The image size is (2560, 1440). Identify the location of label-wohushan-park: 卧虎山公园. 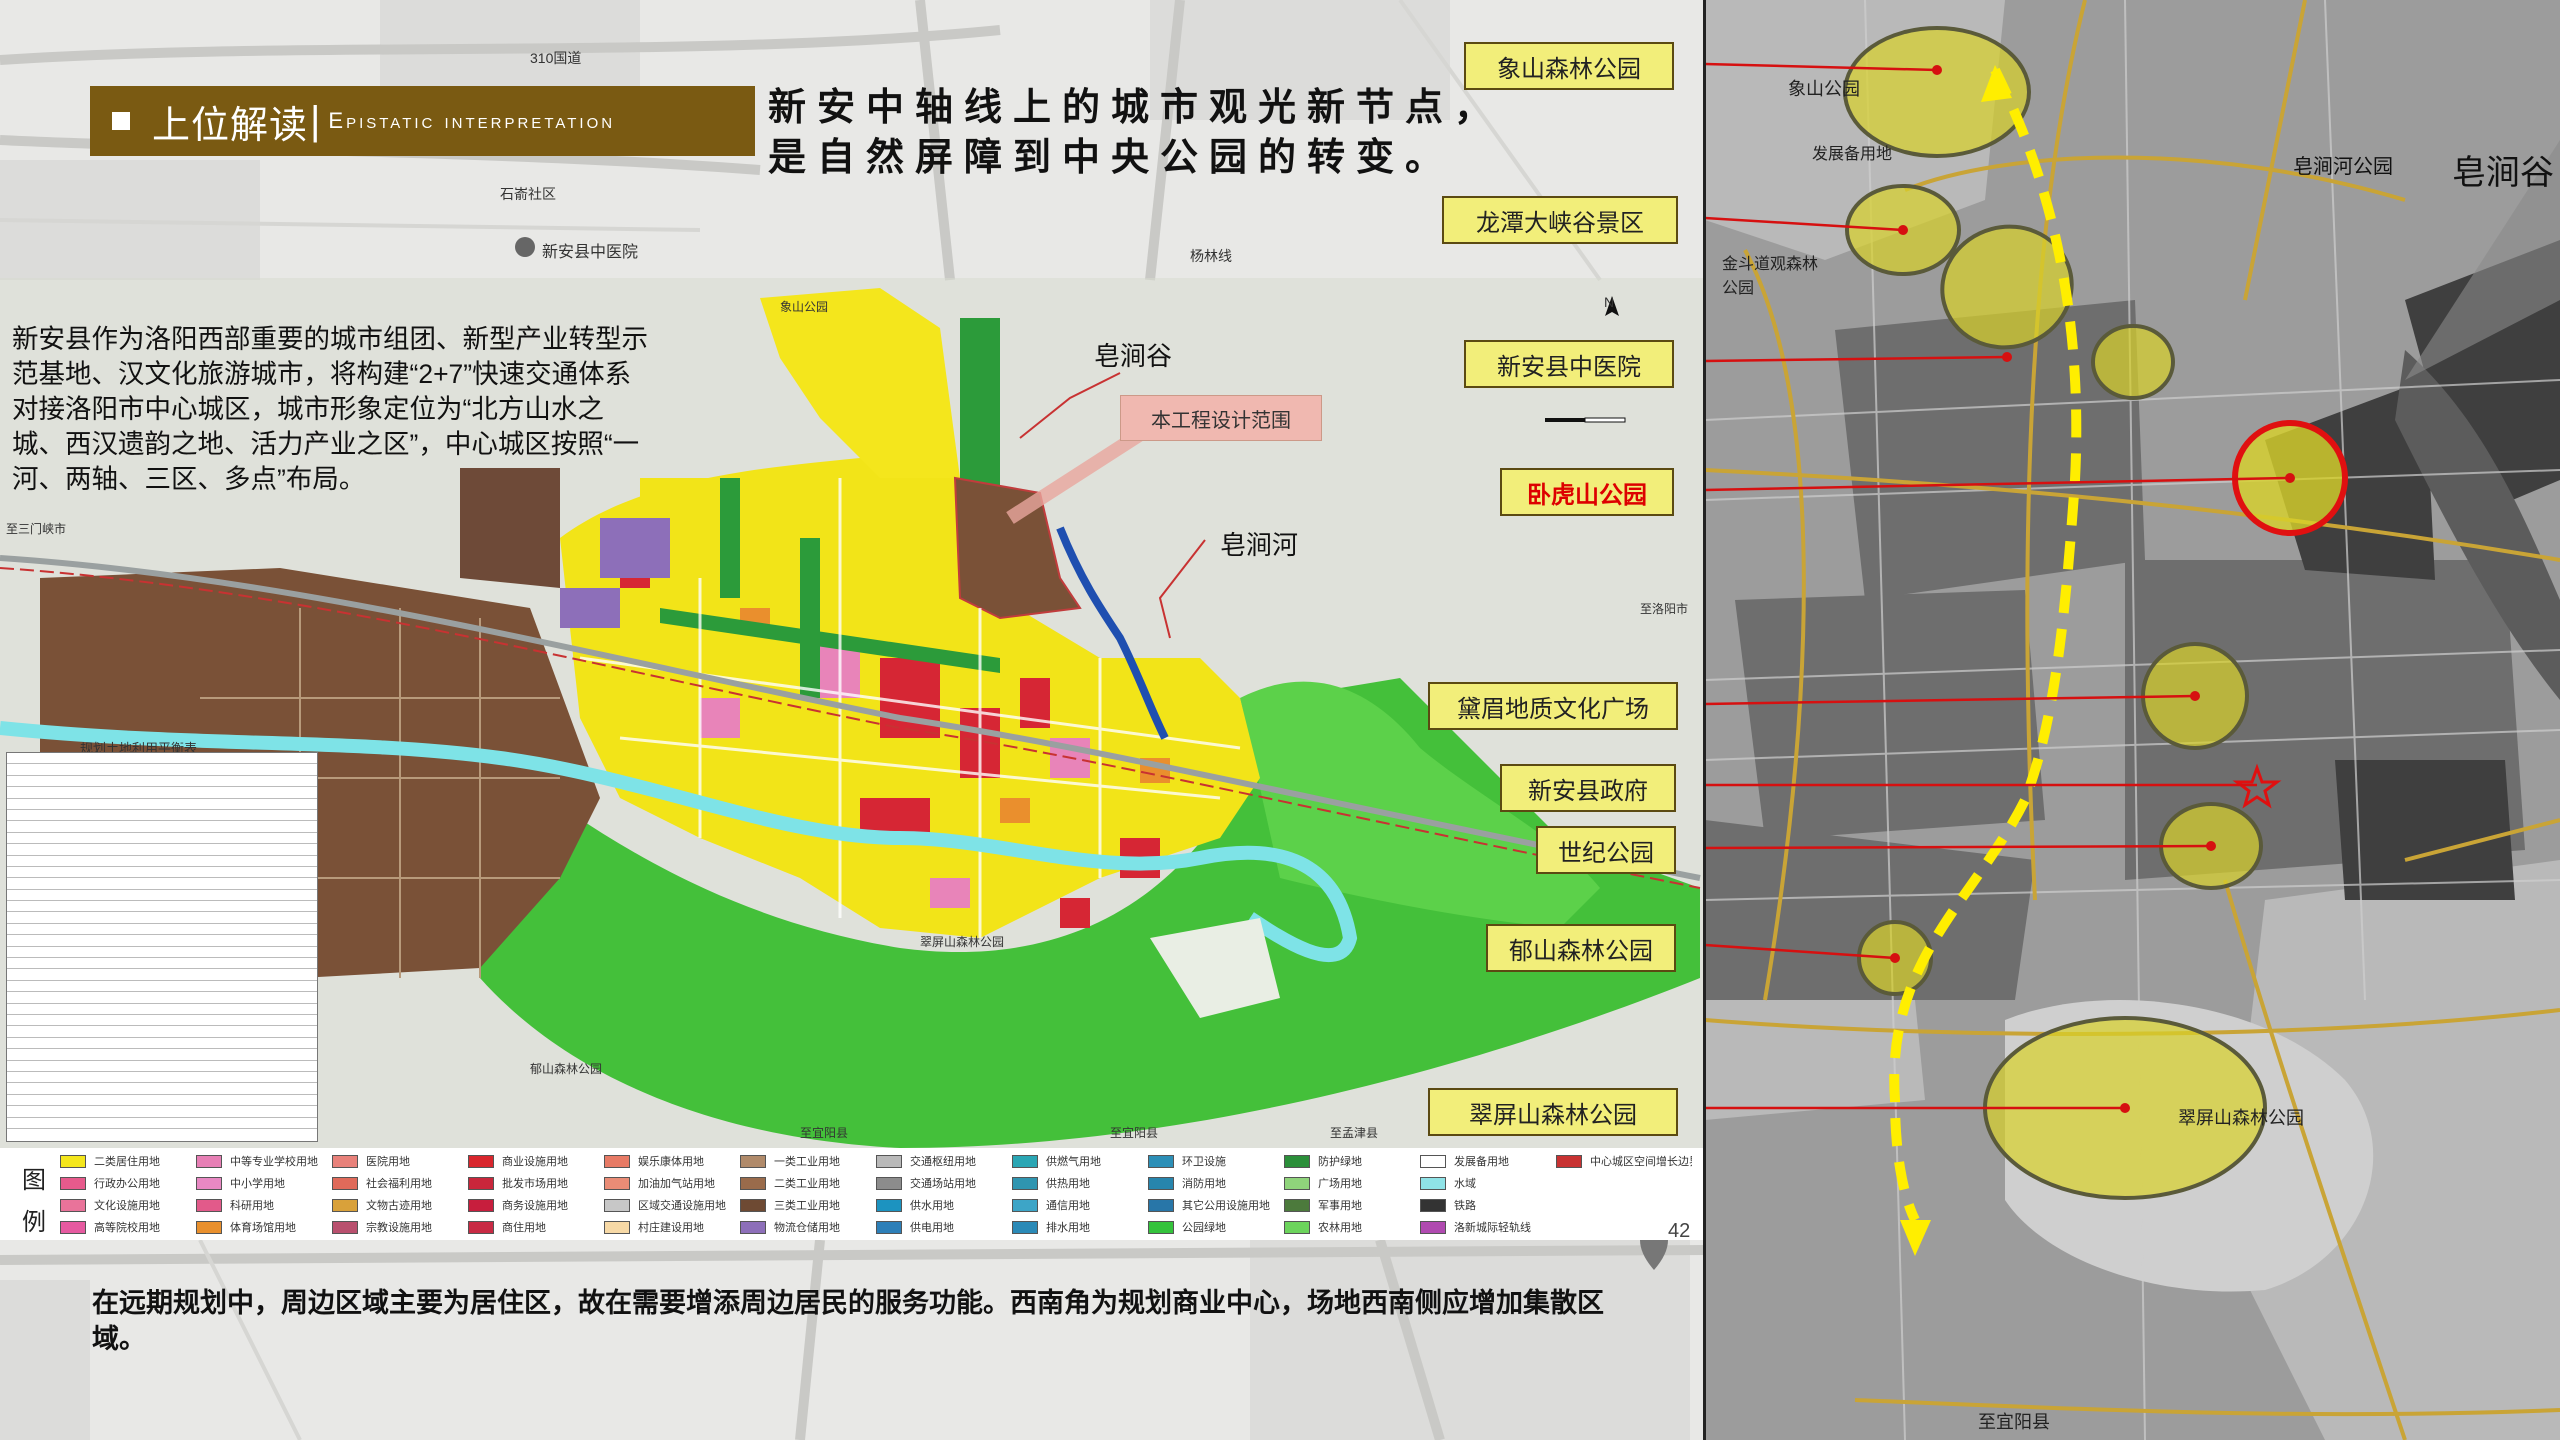
(1587, 492).